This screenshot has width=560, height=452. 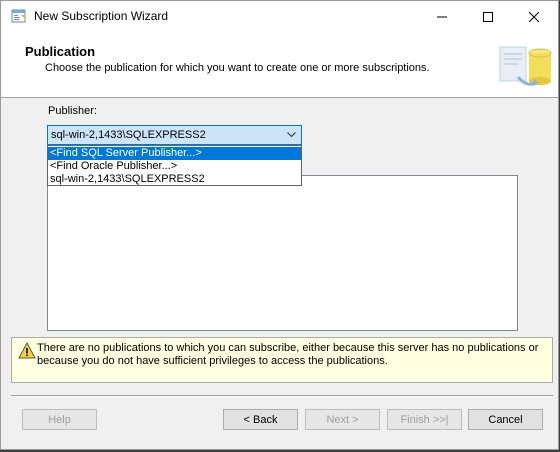 I want to click on publisher-label: Publisher:, so click(x=72, y=111).